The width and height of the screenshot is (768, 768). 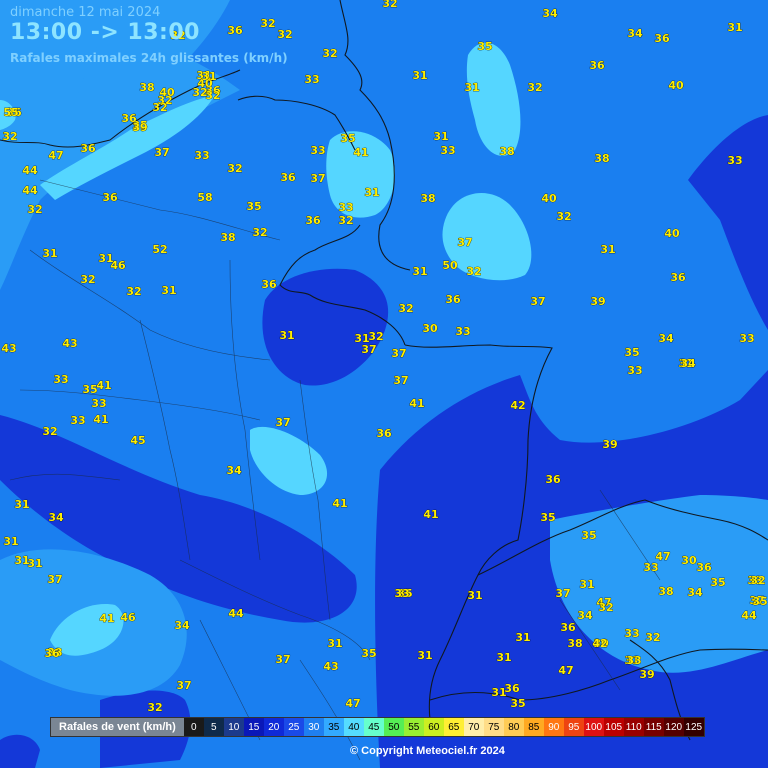 What do you see at coordinates (427, 751) in the screenshot?
I see `copyright: © Copyright Meteociel.fr 2024` at bounding box center [427, 751].